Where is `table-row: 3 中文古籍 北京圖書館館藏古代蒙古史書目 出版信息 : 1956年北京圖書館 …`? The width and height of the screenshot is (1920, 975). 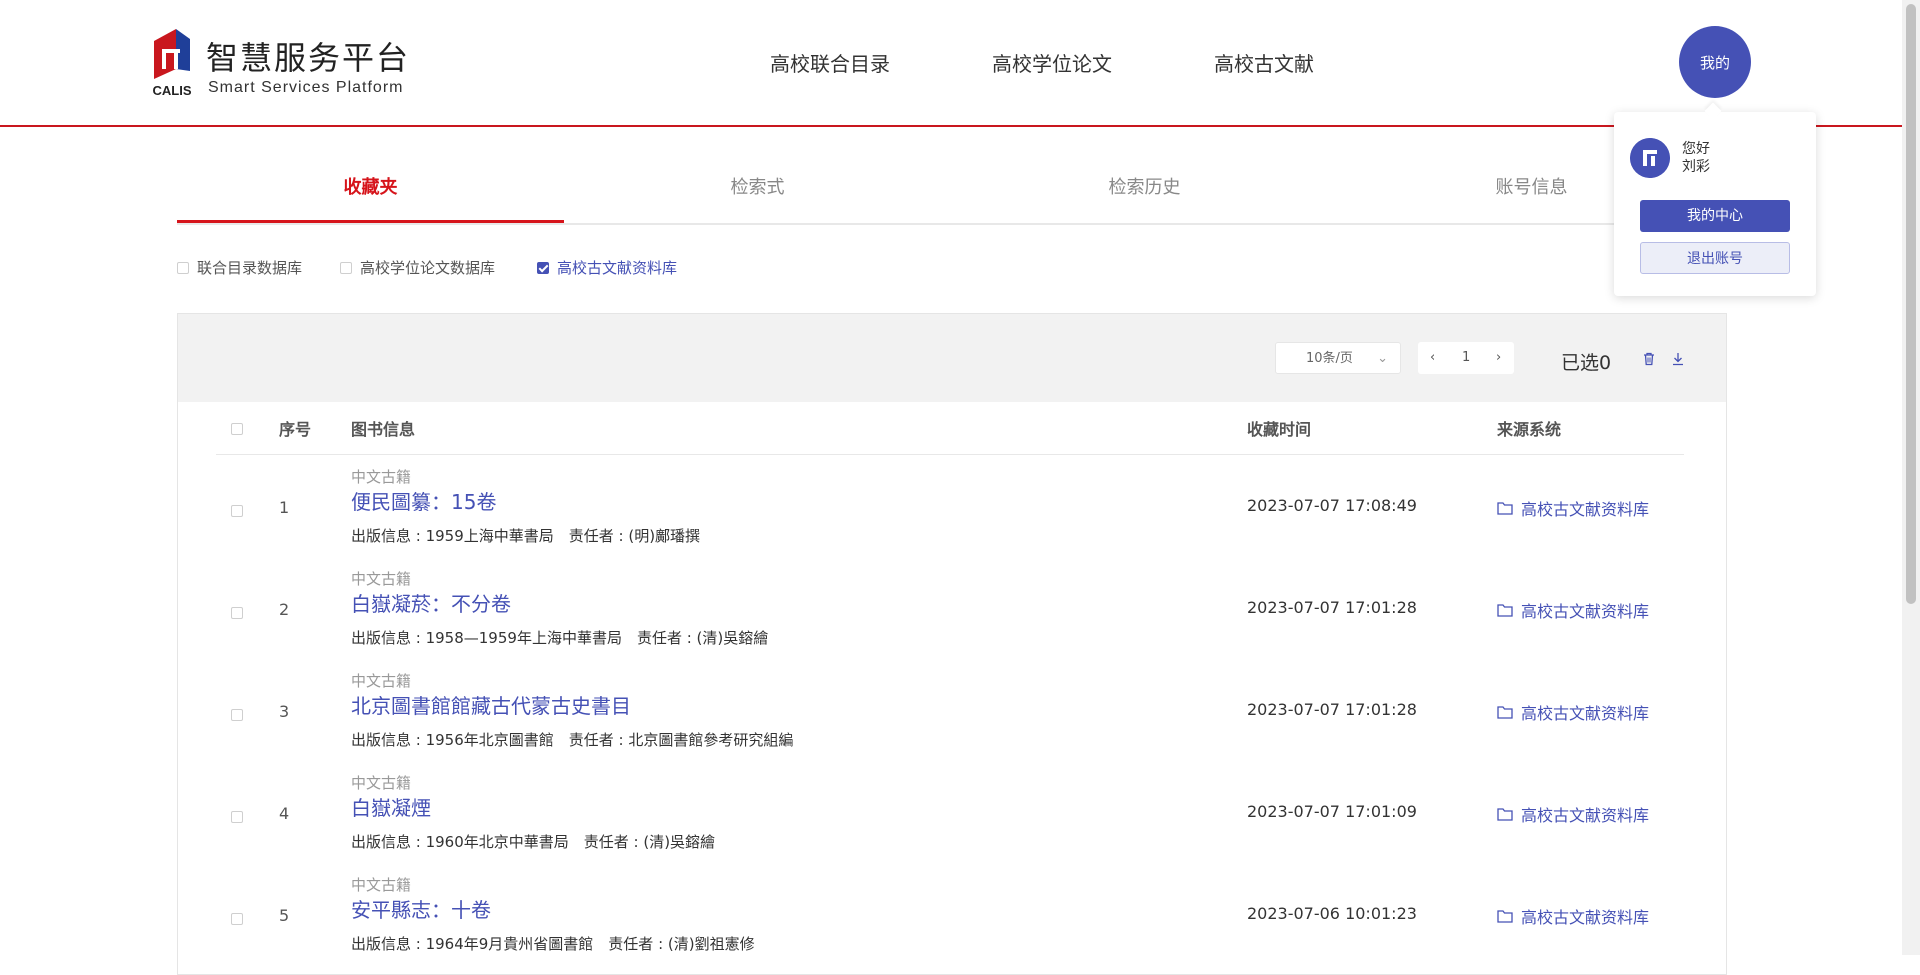 table-row: 3 中文古籍 北京圖書館館藏古代蒙古史書目 出版信息 : 1956年北京圖書館 … is located at coordinates (950, 713).